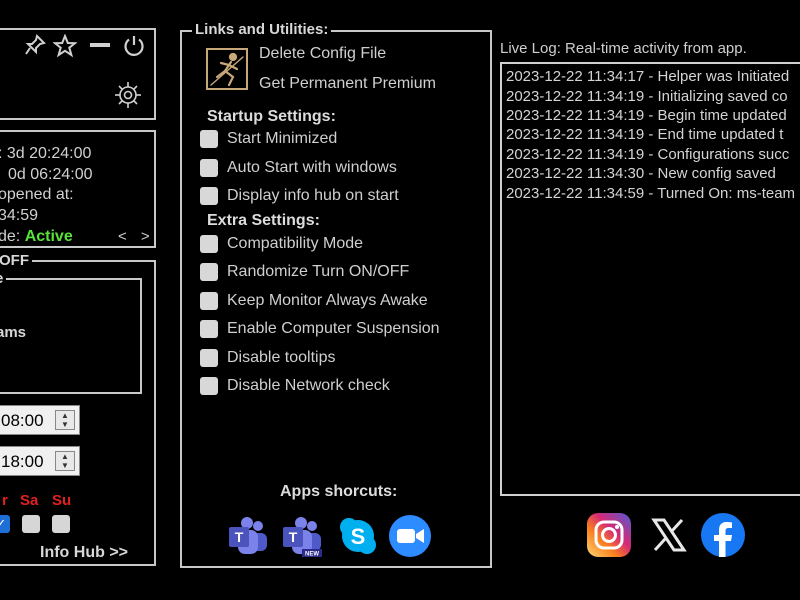 The width and height of the screenshot is (800, 600). Describe the element at coordinates (10, 236) in the screenshot. I see `mode-label: de:` at that location.